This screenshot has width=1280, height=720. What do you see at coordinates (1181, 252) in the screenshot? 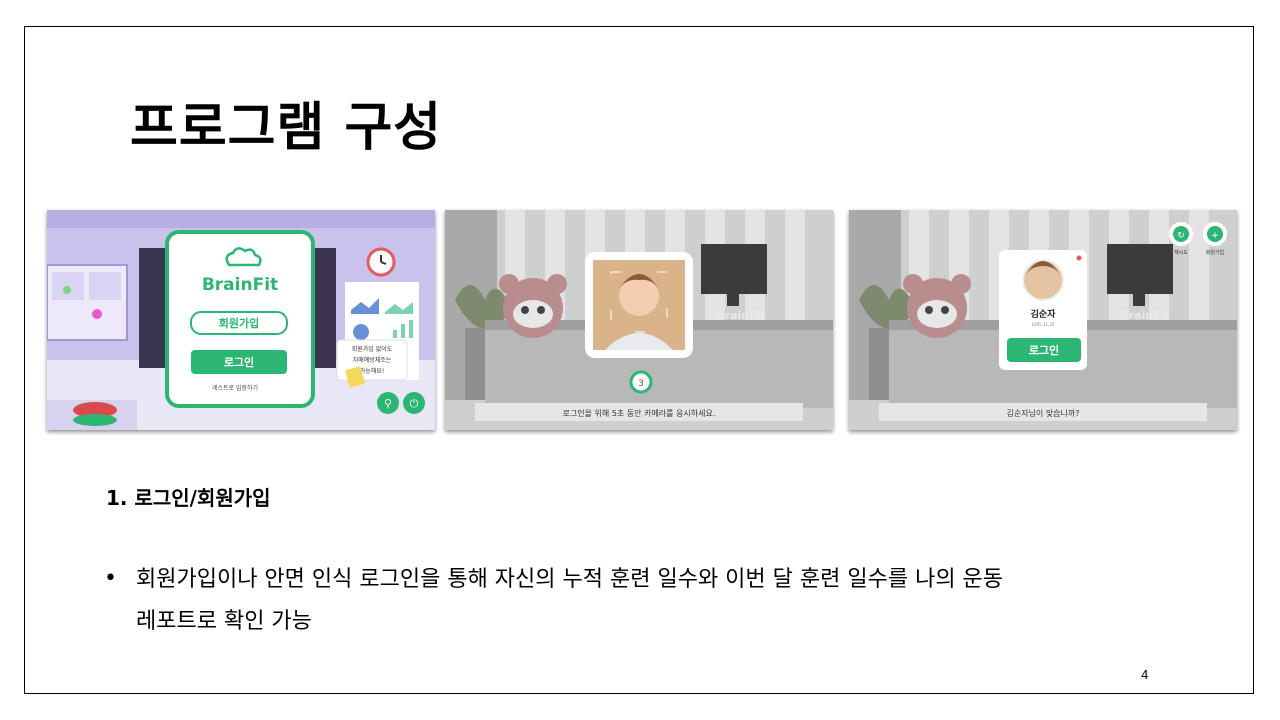
I see `retry-label: 재시도` at bounding box center [1181, 252].